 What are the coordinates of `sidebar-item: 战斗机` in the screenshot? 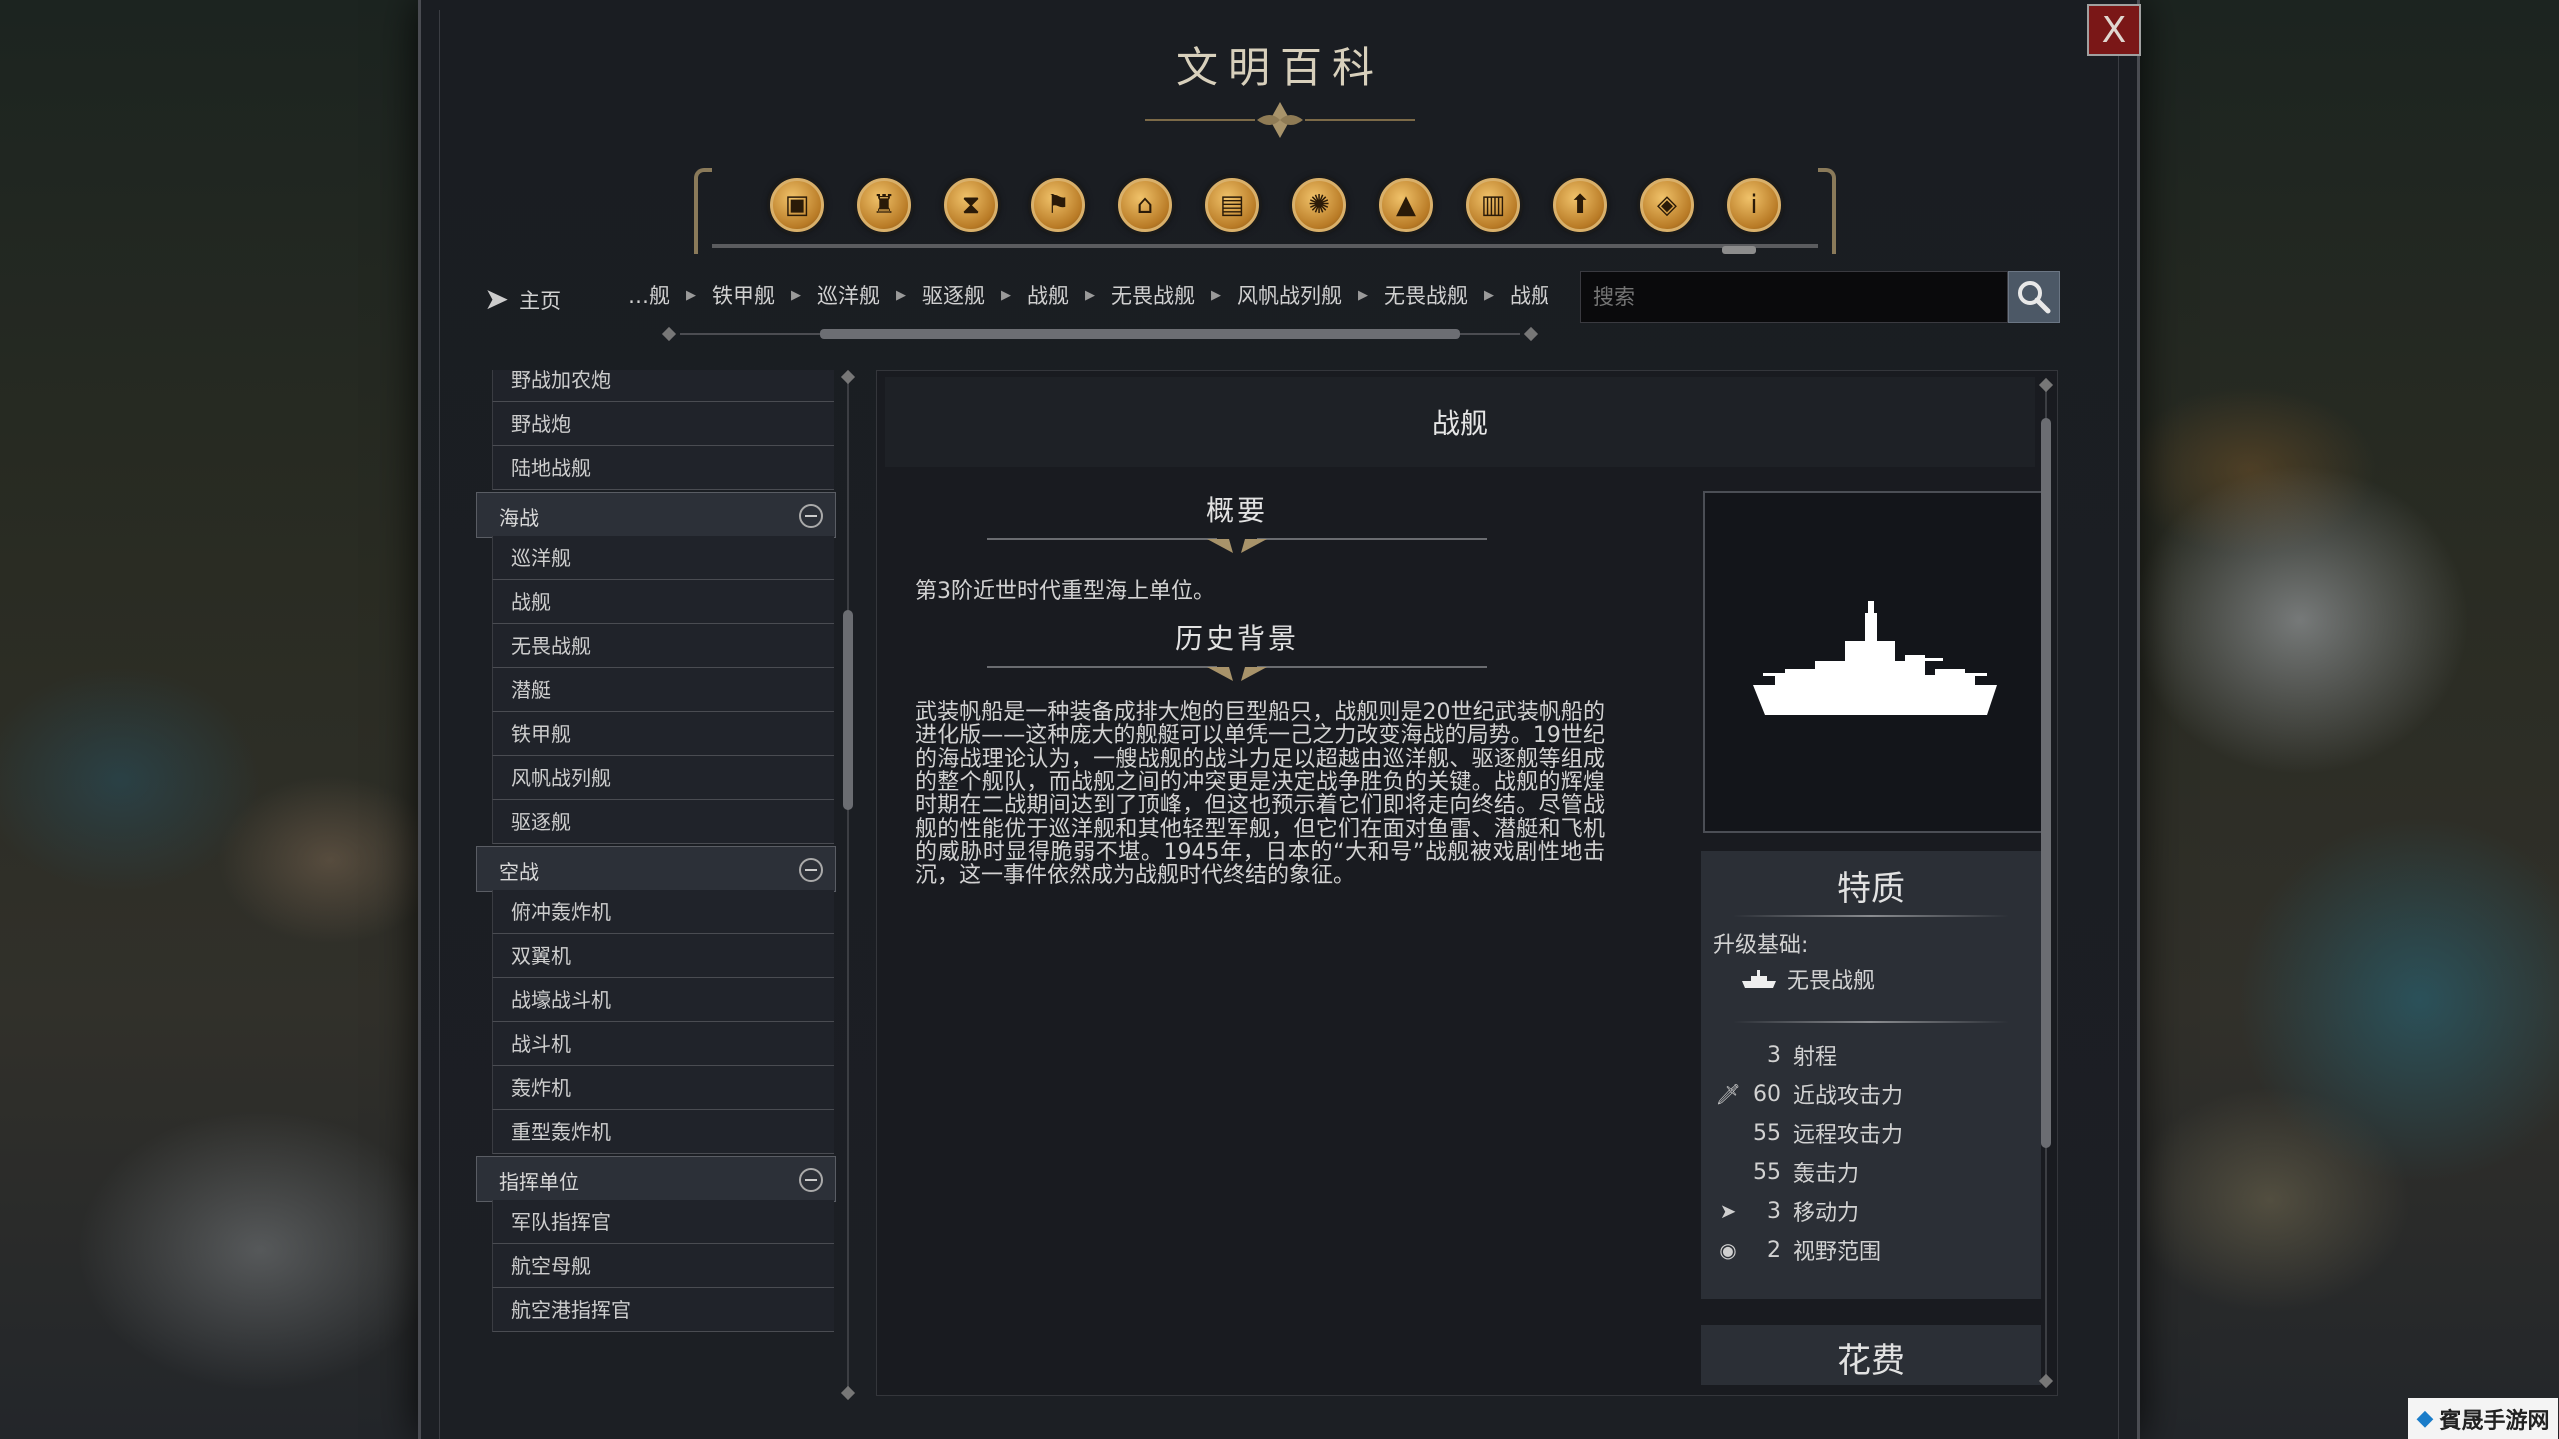 It's located at (663, 1044).